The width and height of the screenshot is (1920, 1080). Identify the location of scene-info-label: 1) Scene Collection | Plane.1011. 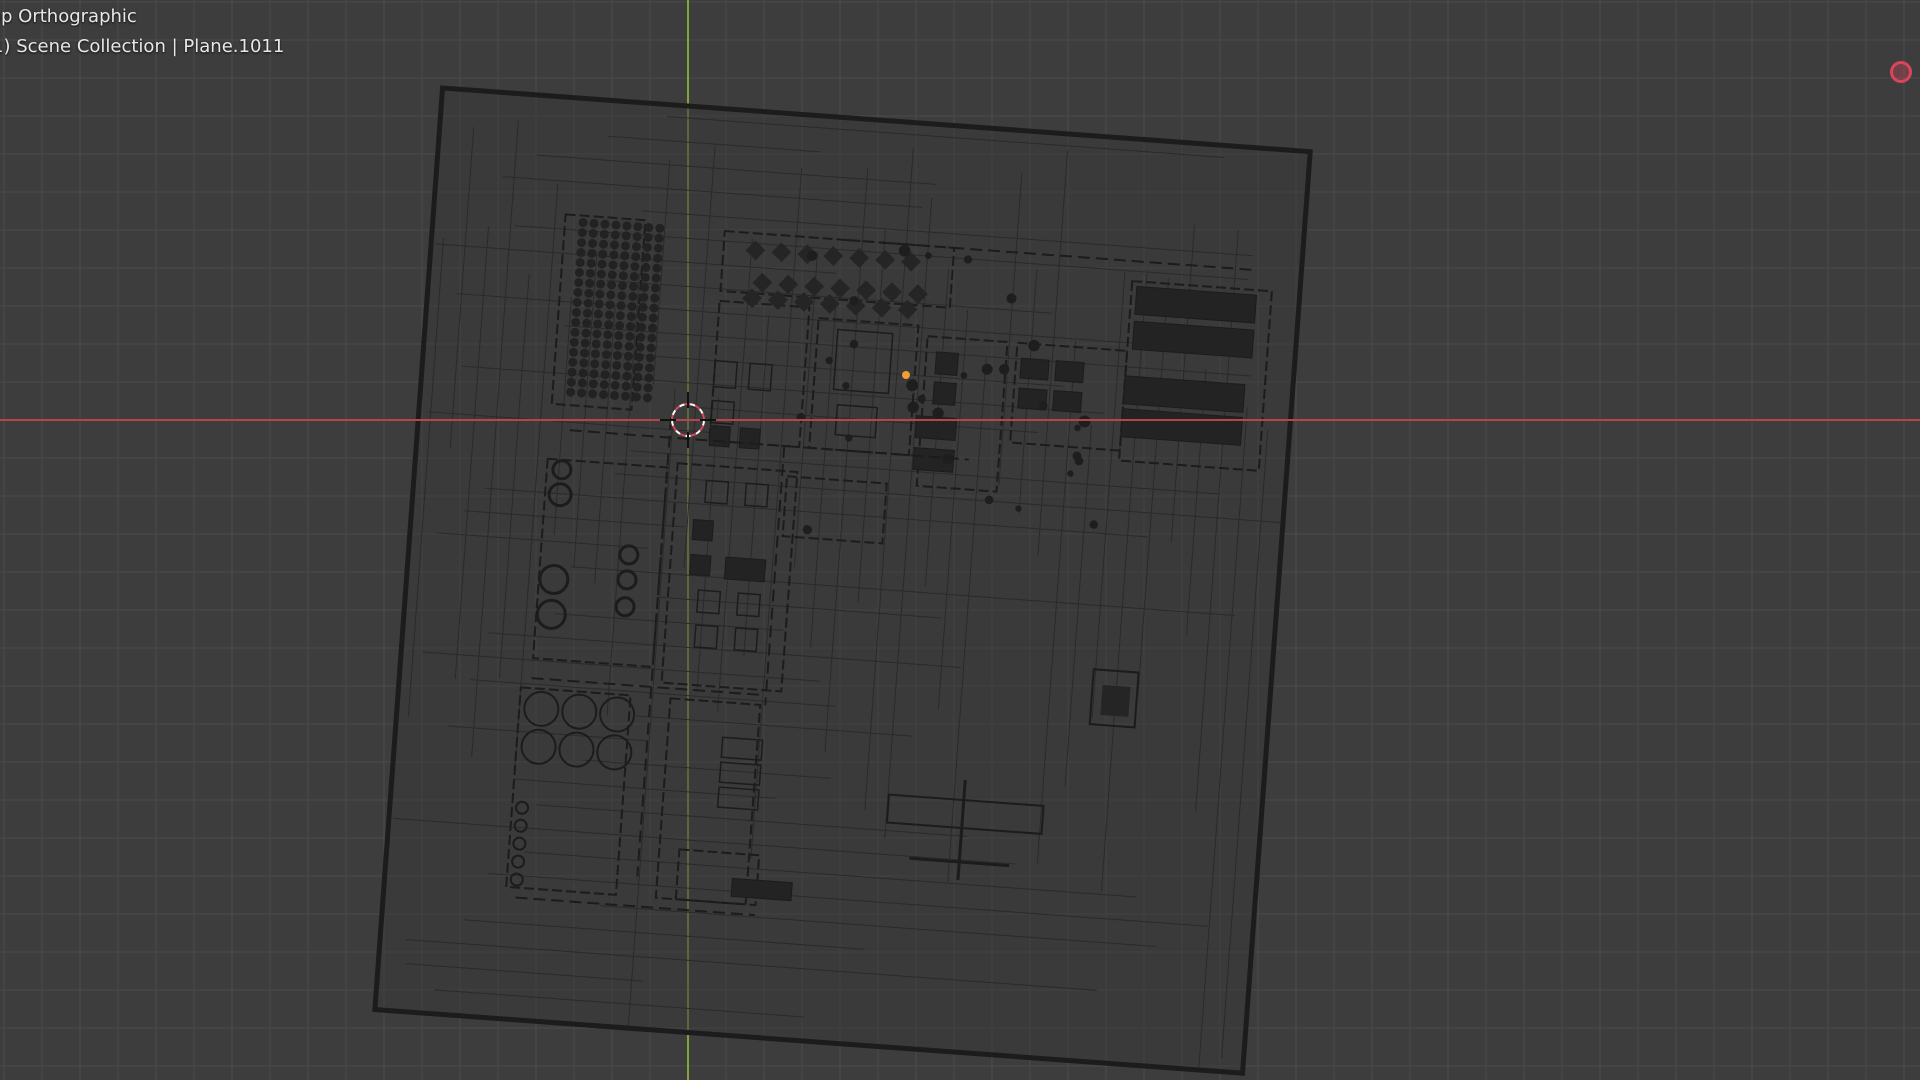
(142, 46).